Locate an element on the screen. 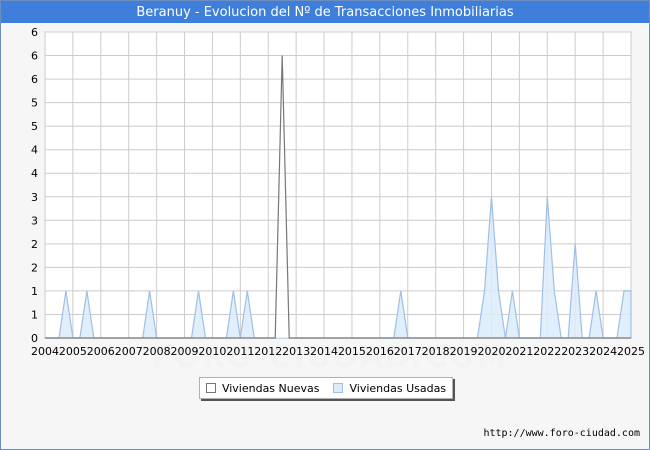 The width and height of the screenshot is (650, 450). x-tick-label: 2009 is located at coordinates (185, 351).